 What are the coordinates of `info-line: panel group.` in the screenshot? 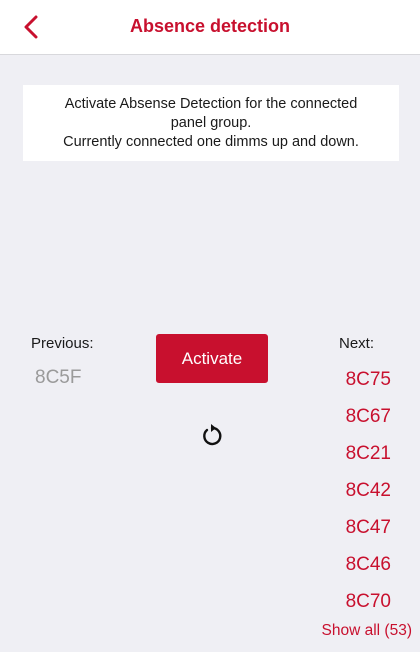 It's located at (211, 123).